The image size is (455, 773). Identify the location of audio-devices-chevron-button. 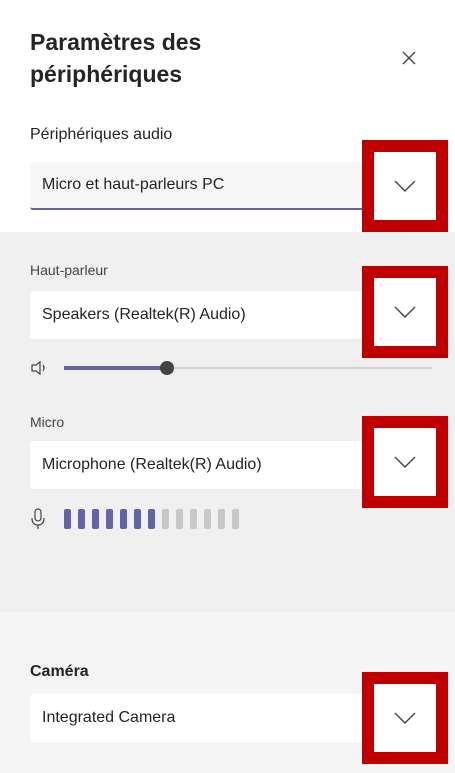
(405, 186).